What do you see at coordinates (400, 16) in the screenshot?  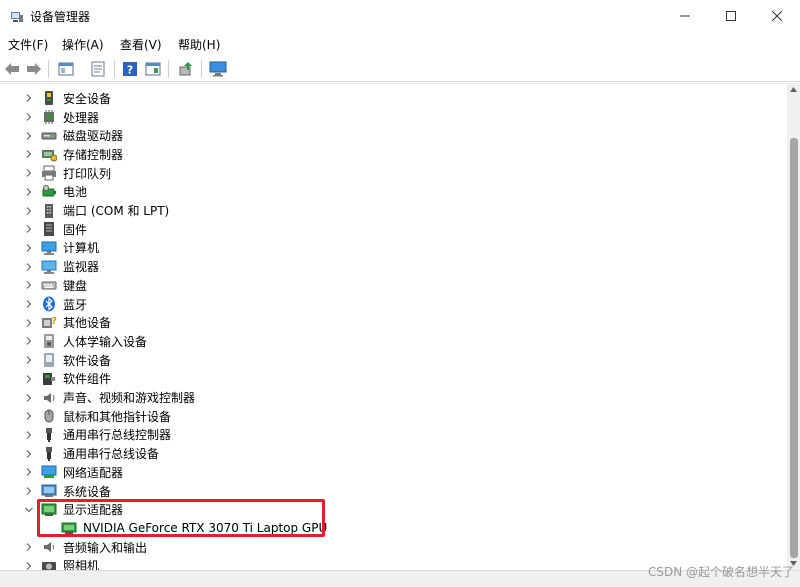 I see `title-bar: 设备管理器` at bounding box center [400, 16].